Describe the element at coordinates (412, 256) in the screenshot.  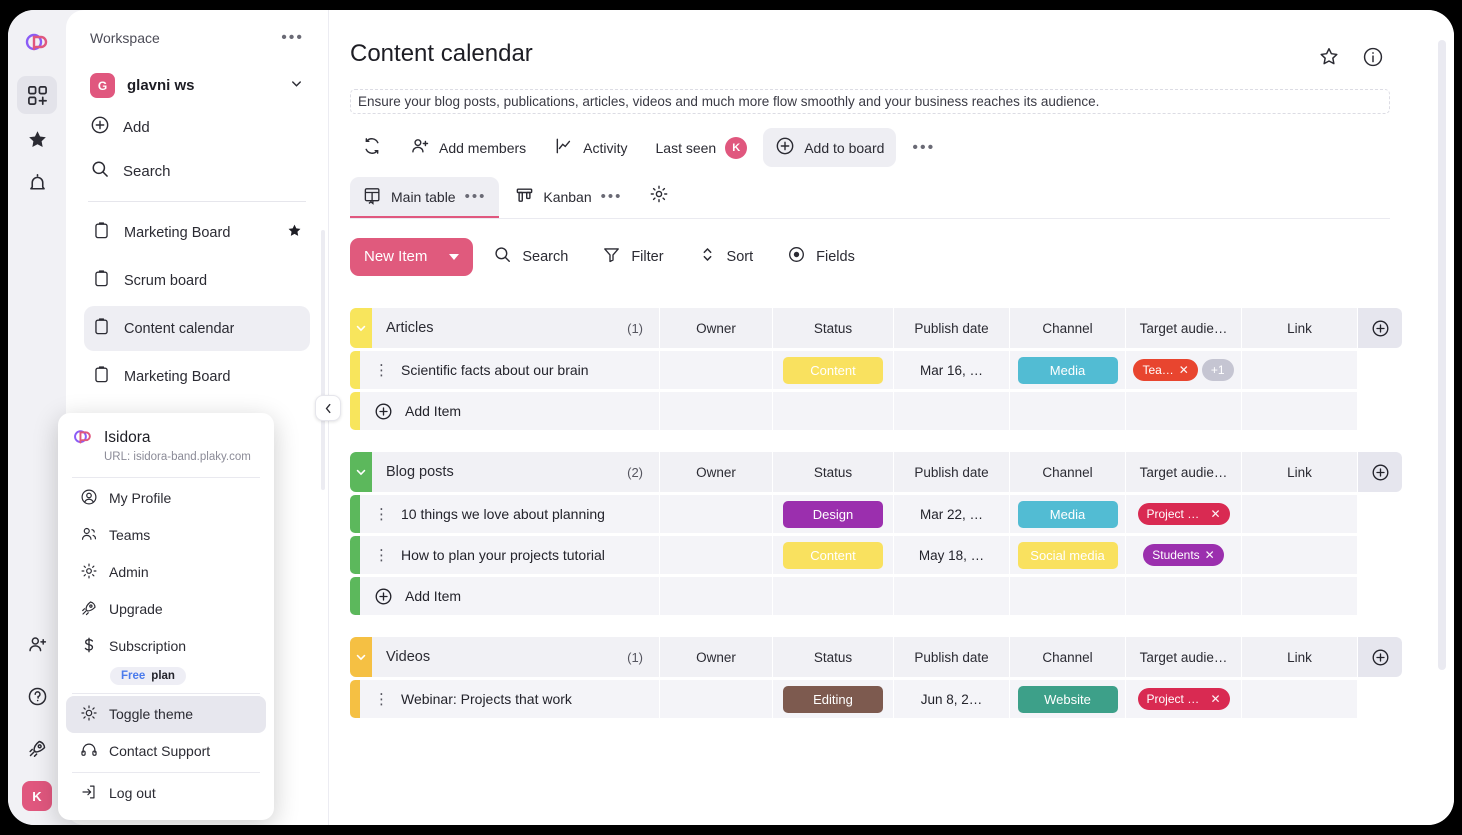
I see `new-item-button: New Item` at that location.